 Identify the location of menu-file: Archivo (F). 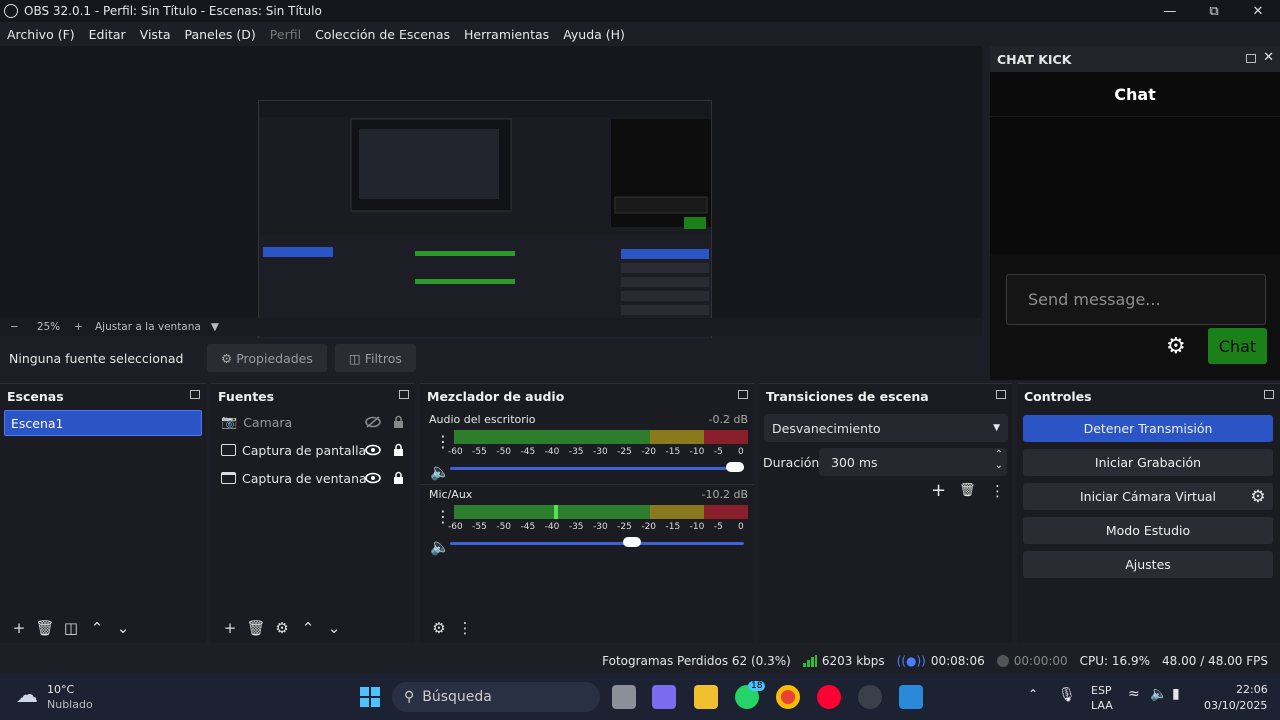
(41, 34).